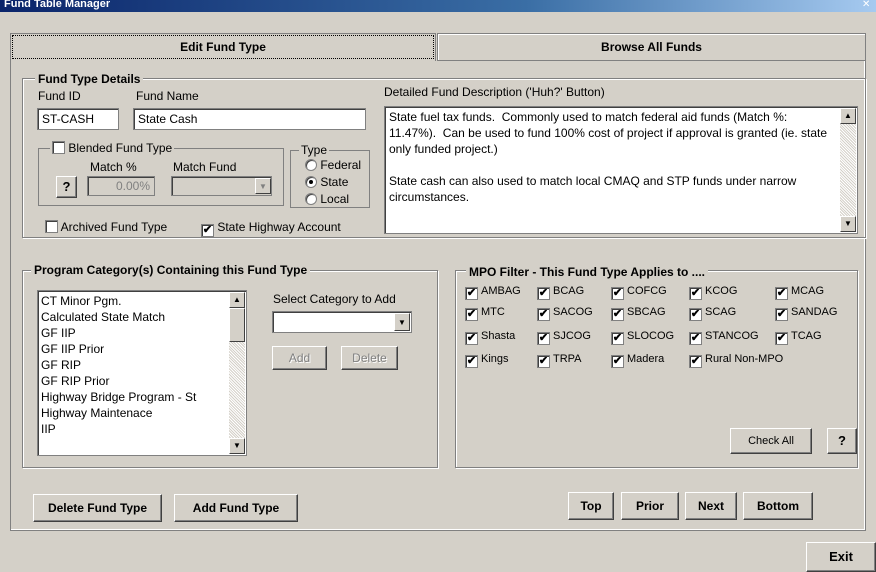 The image size is (876, 572). Describe the element at coordinates (867, 5) in the screenshot. I see `close-icon: ✕` at that location.